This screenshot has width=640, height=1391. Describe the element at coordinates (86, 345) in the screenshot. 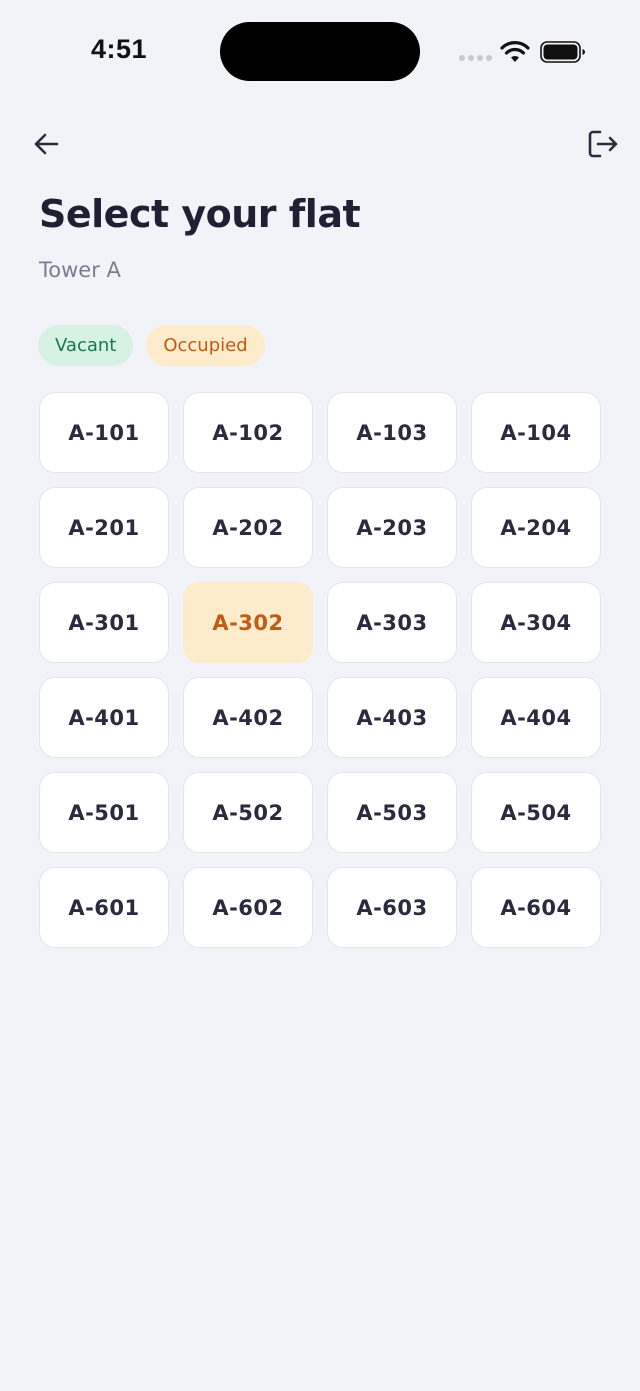

I see `legend-vacant-chip: Vacant` at that location.